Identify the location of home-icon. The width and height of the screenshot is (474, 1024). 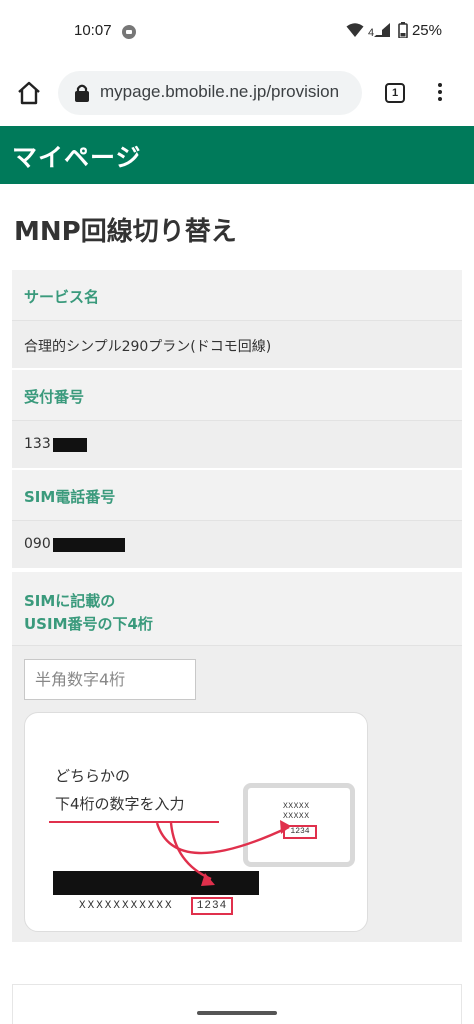
(29, 93).